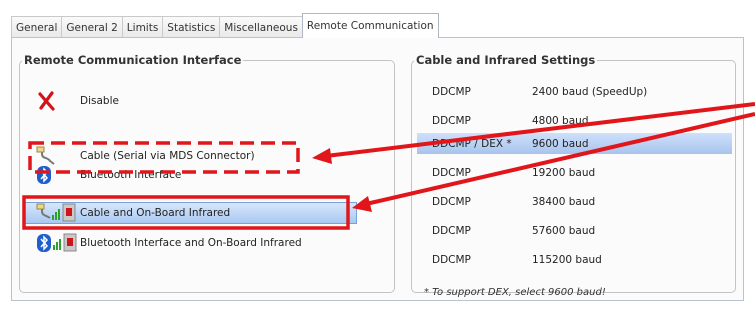  Describe the element at coordinates (164, 157) in the screenshot. I see `dashed-highlight-box` at that location.